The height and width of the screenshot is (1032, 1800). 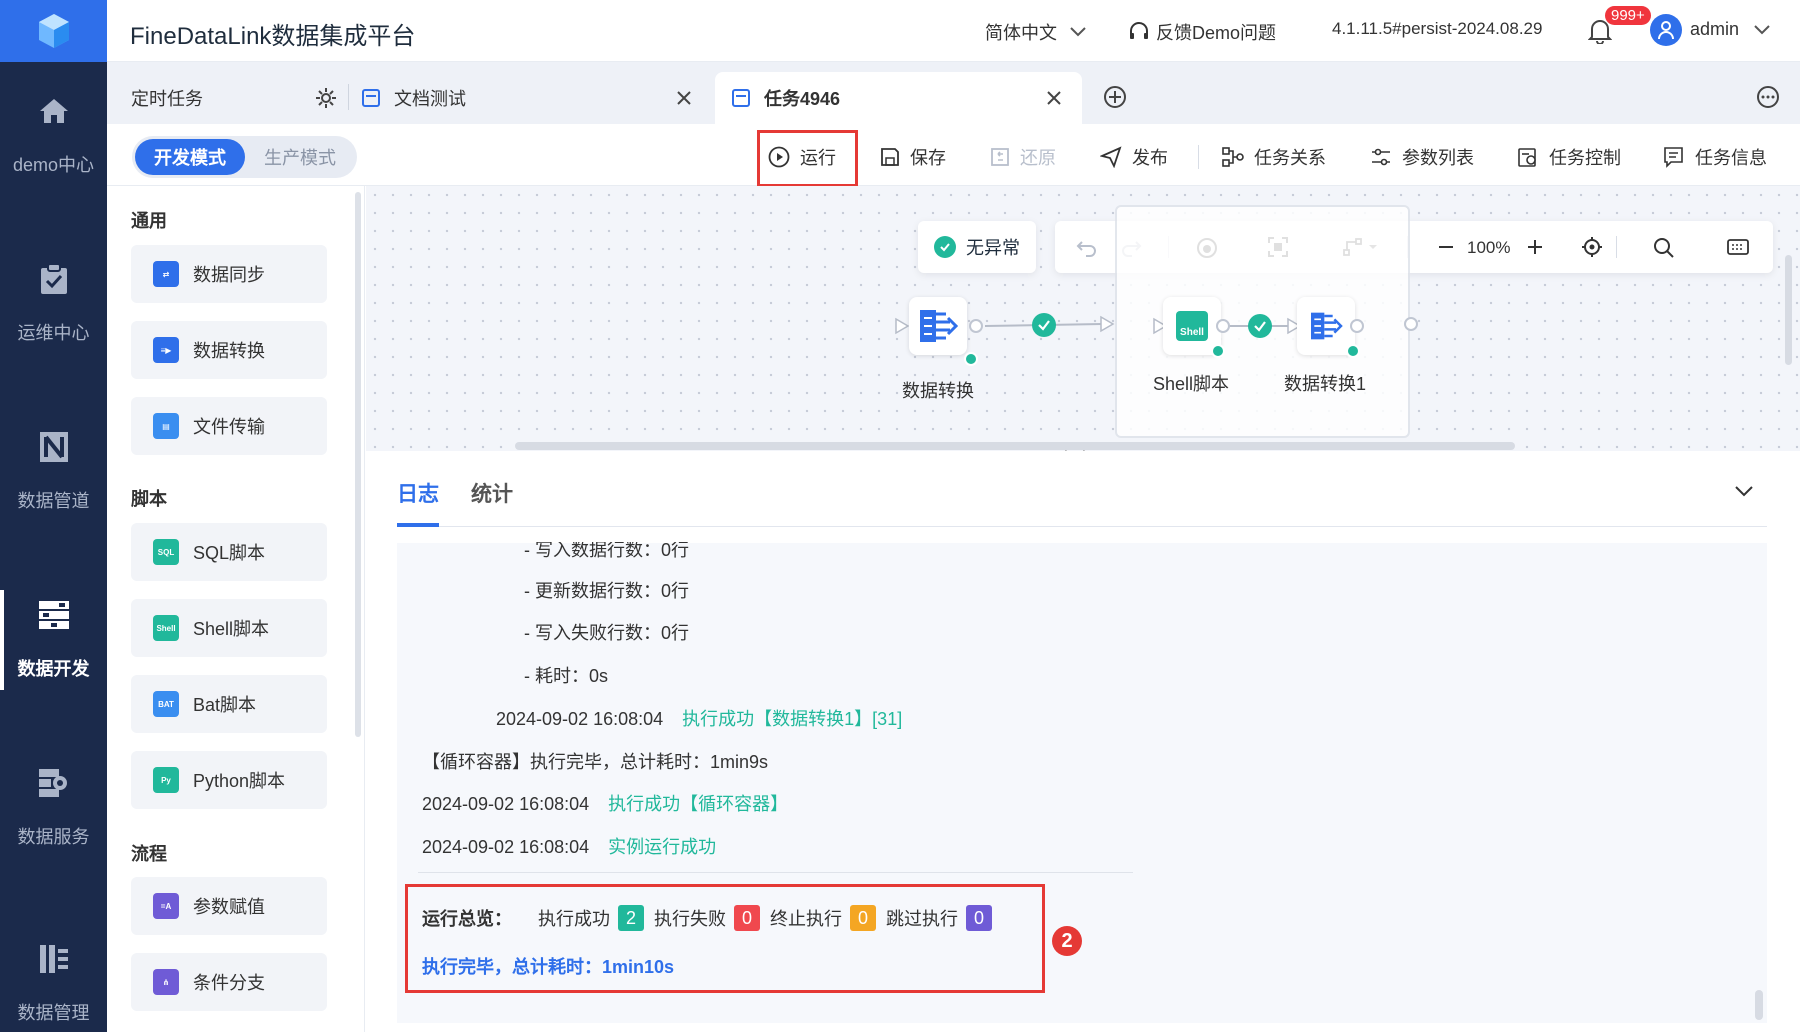 I want to click on task-control-icon, so click(x=1527, y=157).